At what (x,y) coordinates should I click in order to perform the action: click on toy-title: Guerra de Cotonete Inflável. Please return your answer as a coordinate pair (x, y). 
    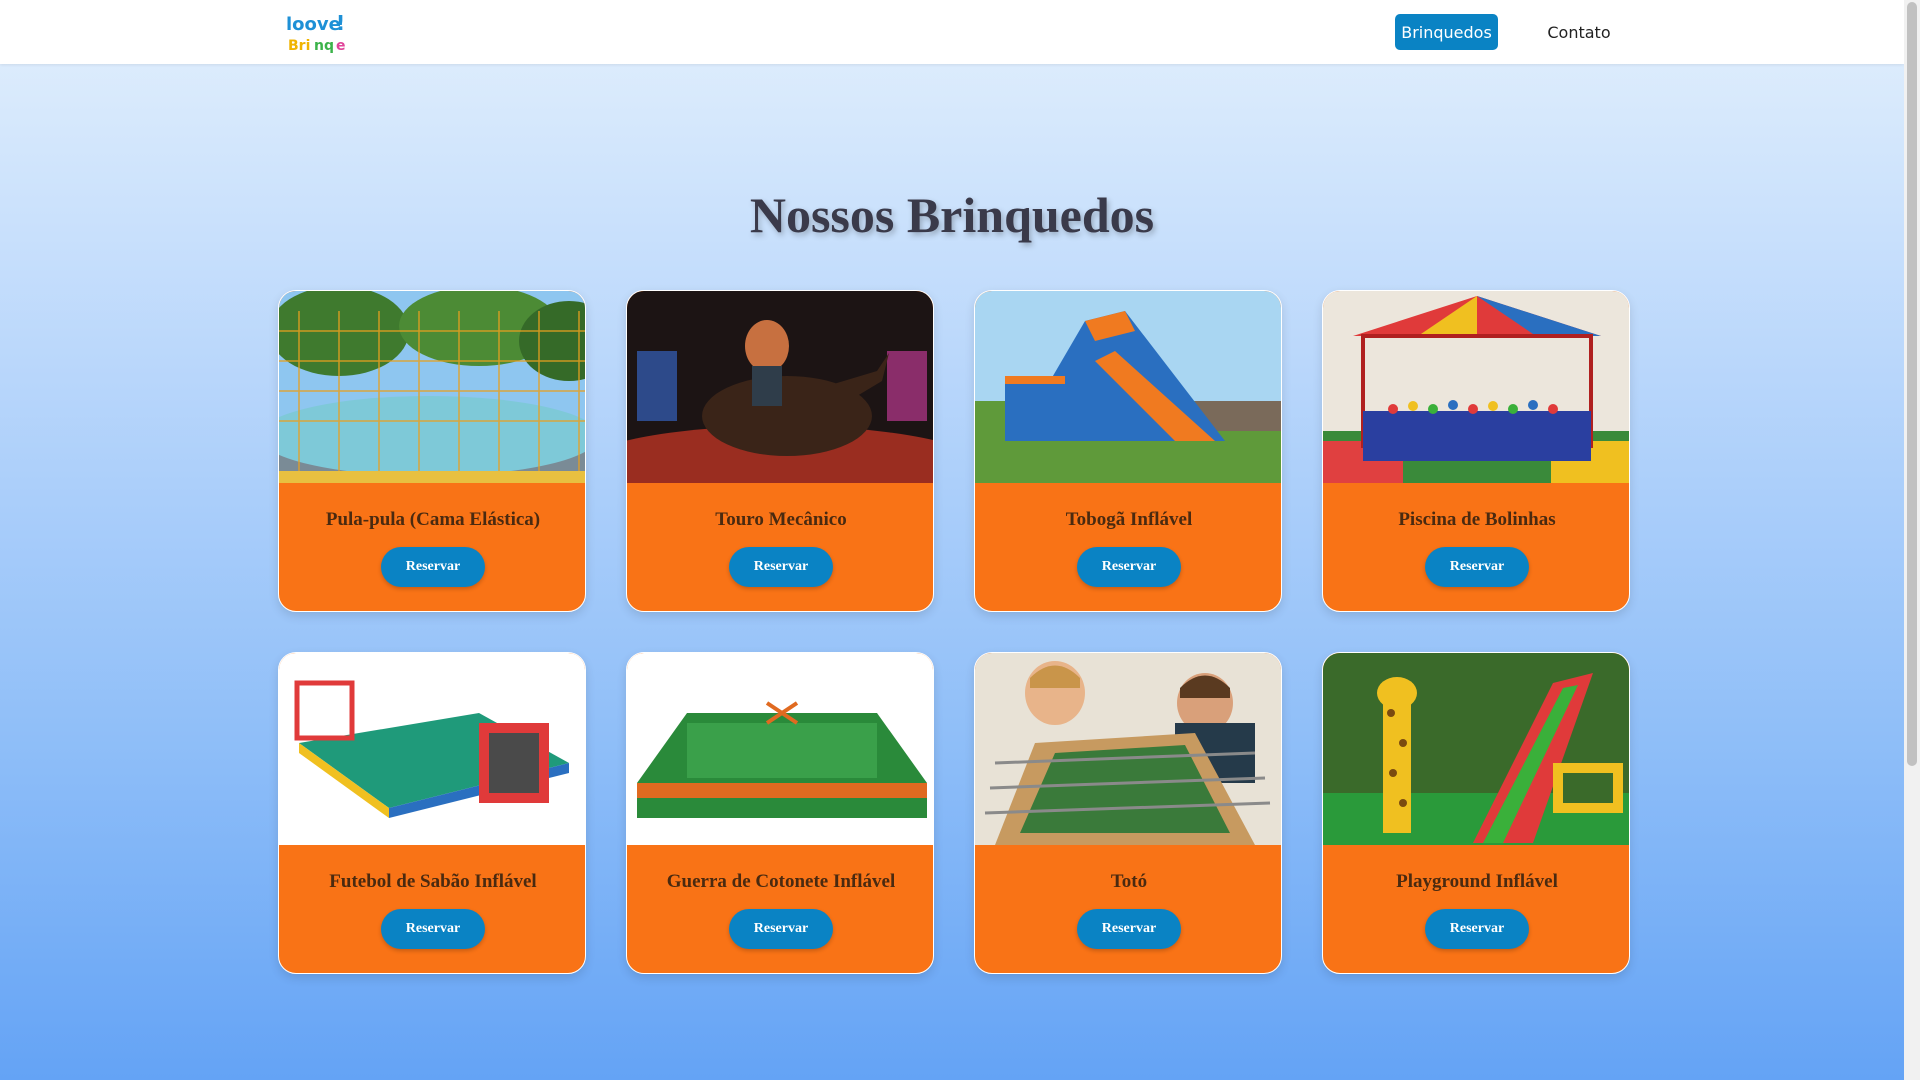
    Looking at the image, I should click on (781, 881).